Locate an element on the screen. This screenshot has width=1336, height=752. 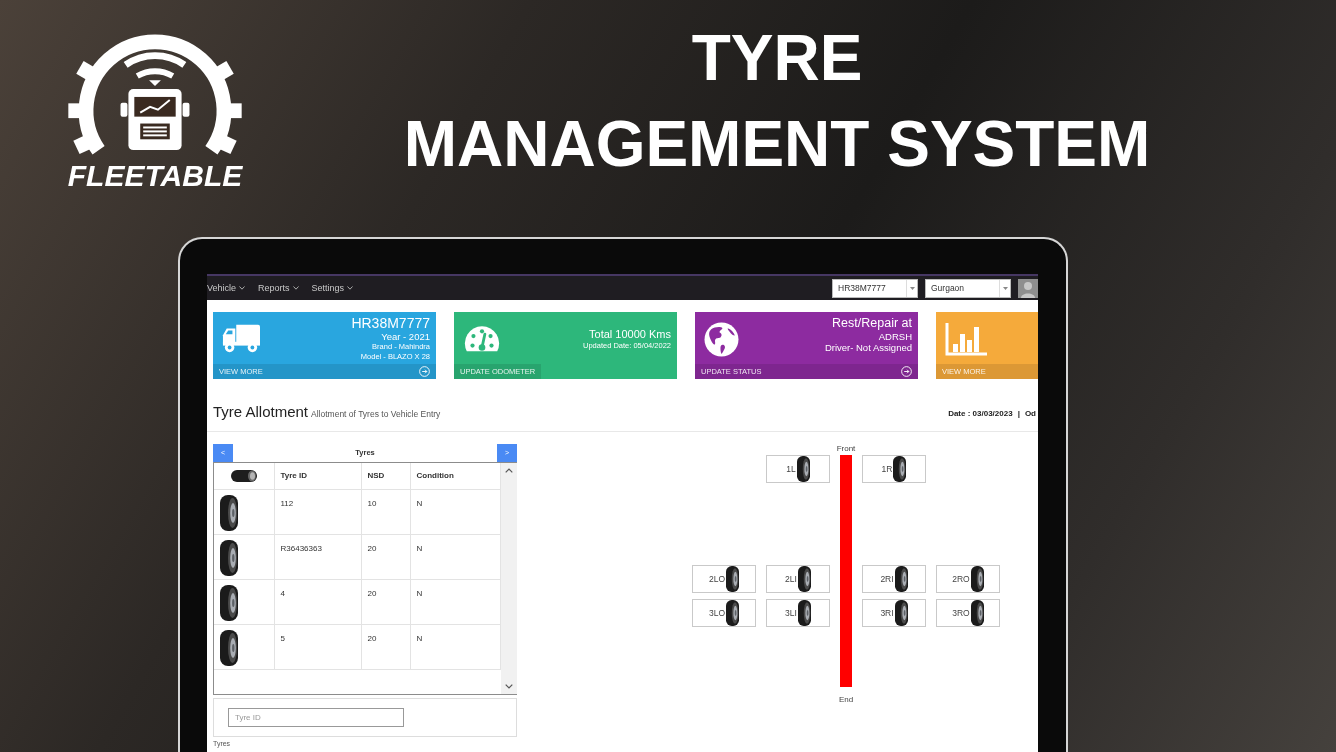
tyre-slot: 2RI is located at coordinates (894, 579).